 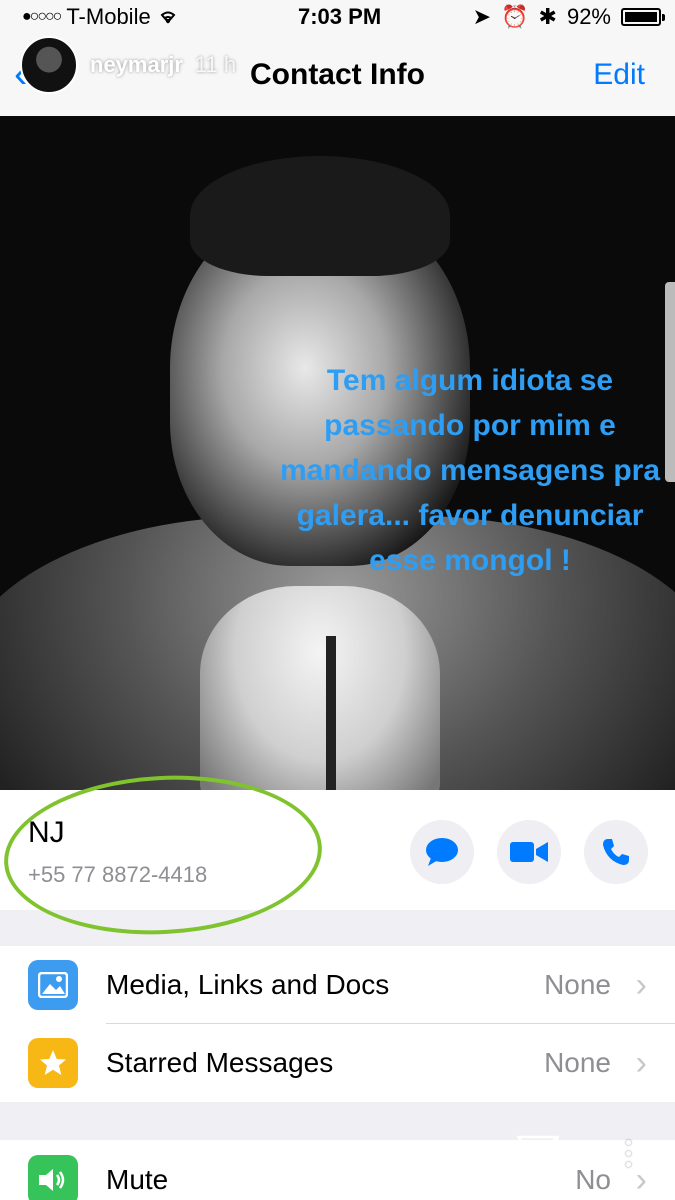 I want to click on battery-percent: 92%, so click(x=588, y=16).